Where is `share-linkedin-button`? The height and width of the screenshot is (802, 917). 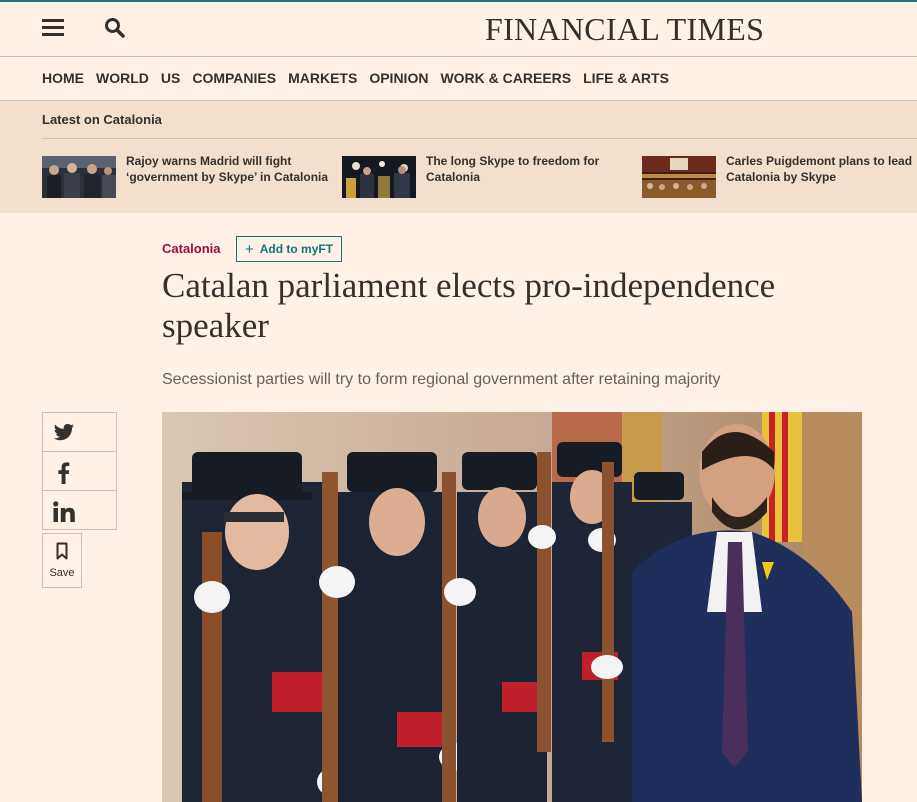 share-linkedin-button is located at coordinates (79, 510).